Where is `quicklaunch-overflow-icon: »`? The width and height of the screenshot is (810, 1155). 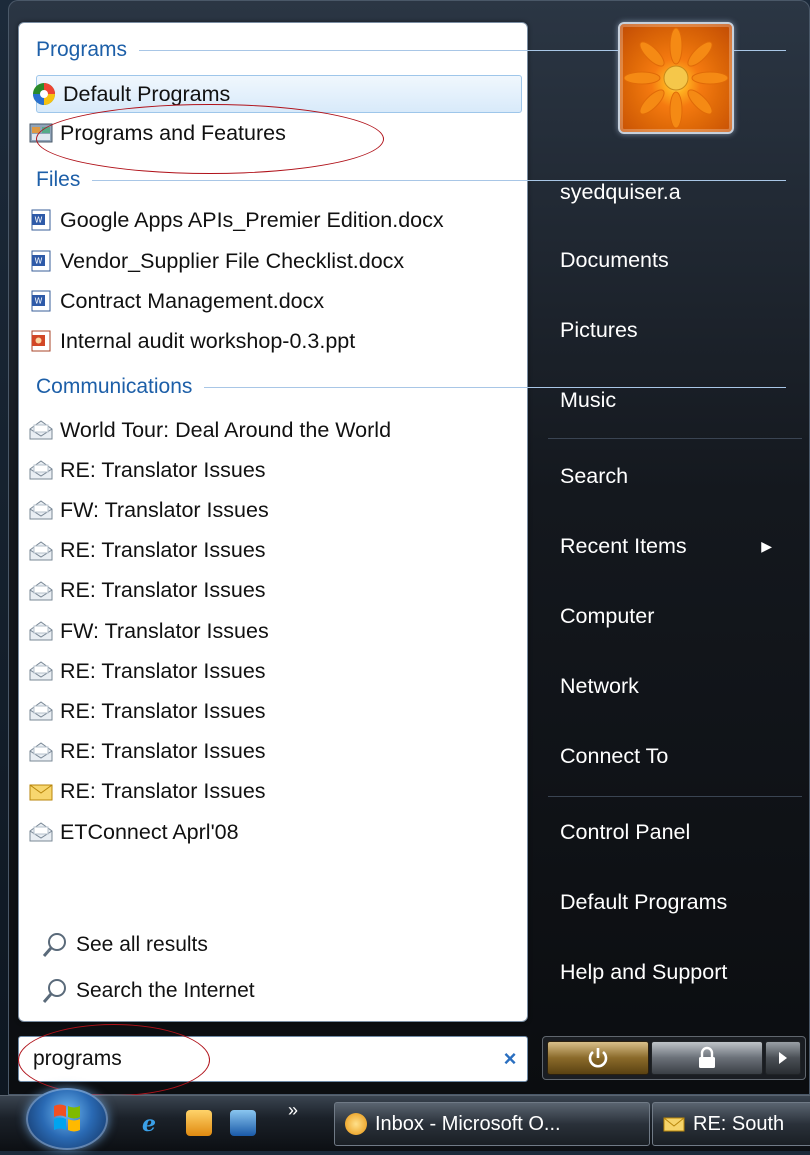 quicklaunch-overflow-icon: » is located at coordinates (293, 1110).